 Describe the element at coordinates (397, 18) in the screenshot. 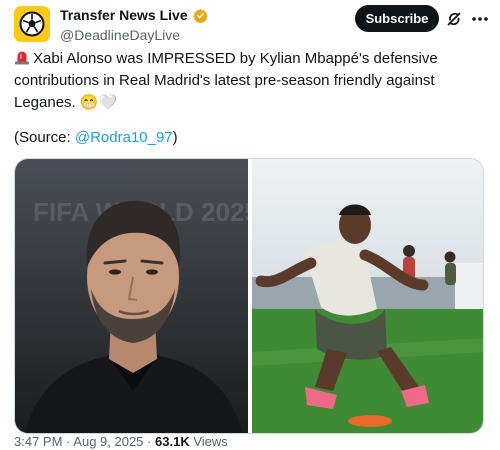

I see `subscribe-button: Subscribe` at that location.